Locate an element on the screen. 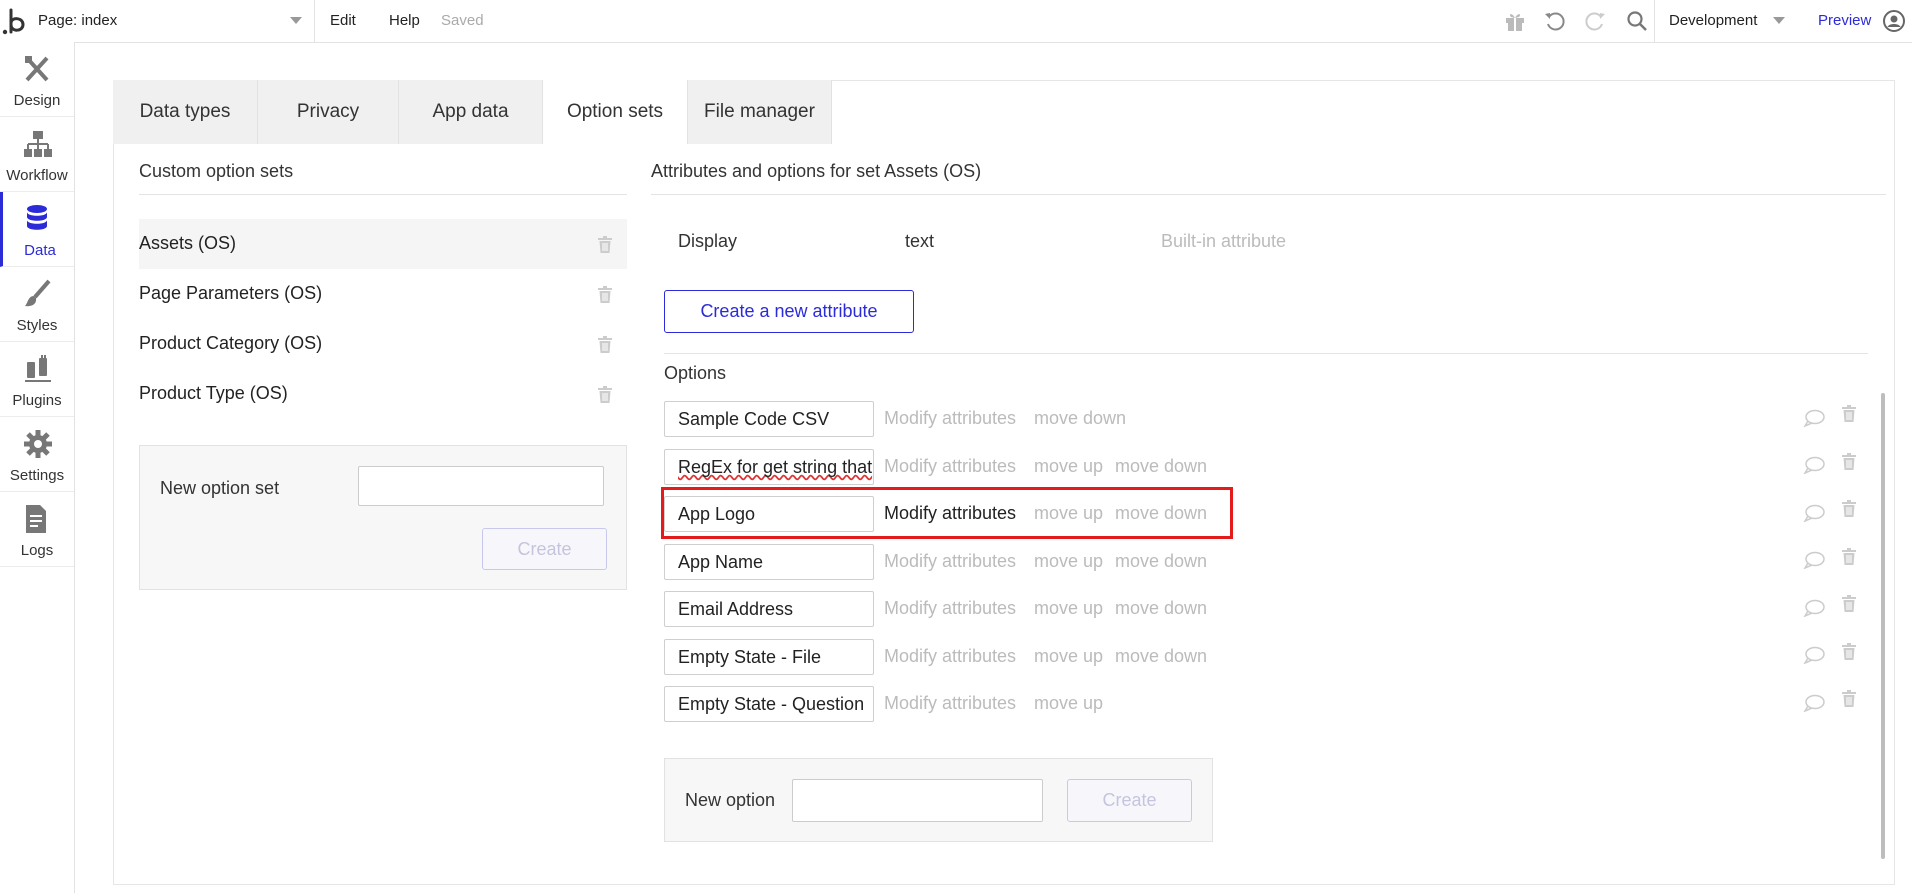 The width and height of the screenshot is (1912, 893). option-value: Empty State - File is located at coordinates (750, 657).